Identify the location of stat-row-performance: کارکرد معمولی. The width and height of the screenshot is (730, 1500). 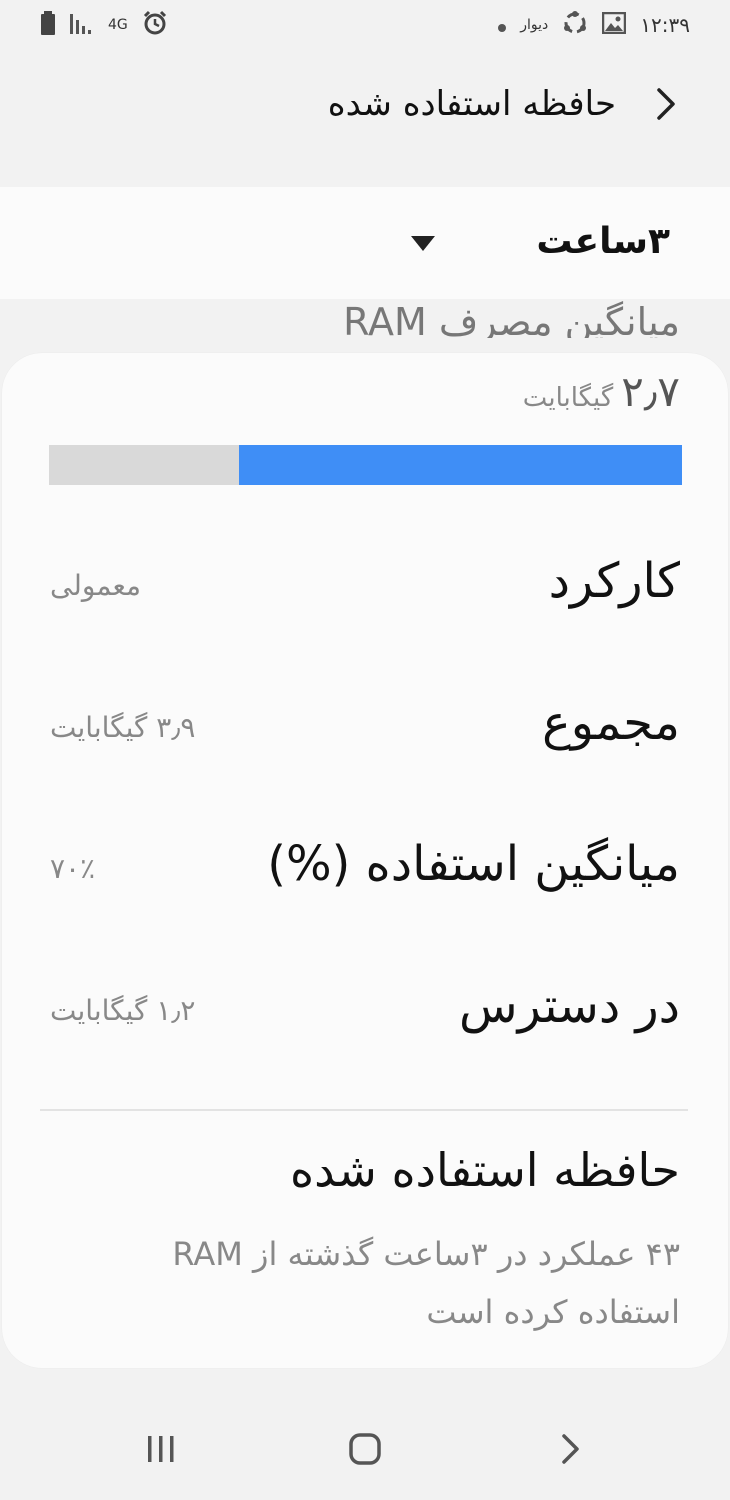
(365, 593).